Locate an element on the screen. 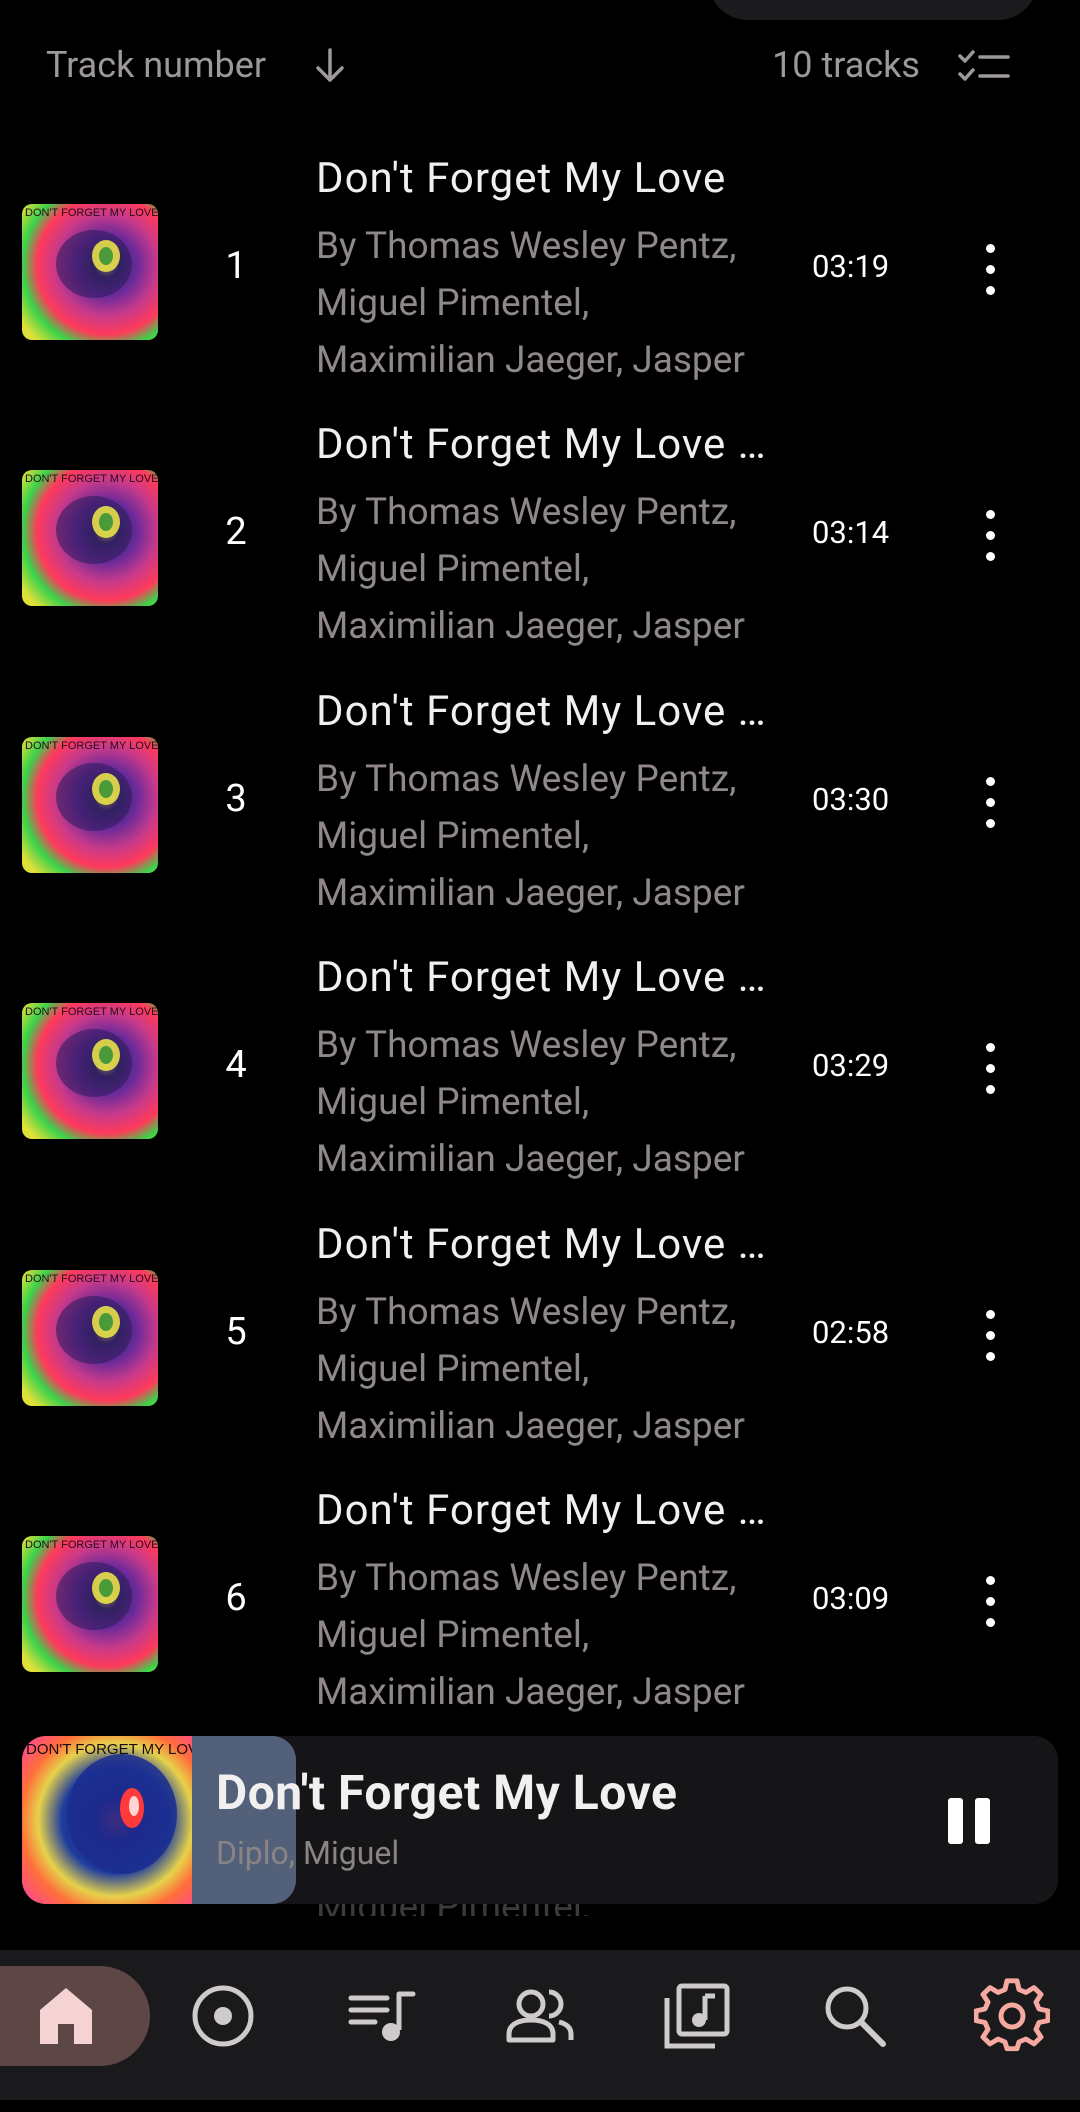  track-duration: 03:30 is located at coordinates (851, 799).